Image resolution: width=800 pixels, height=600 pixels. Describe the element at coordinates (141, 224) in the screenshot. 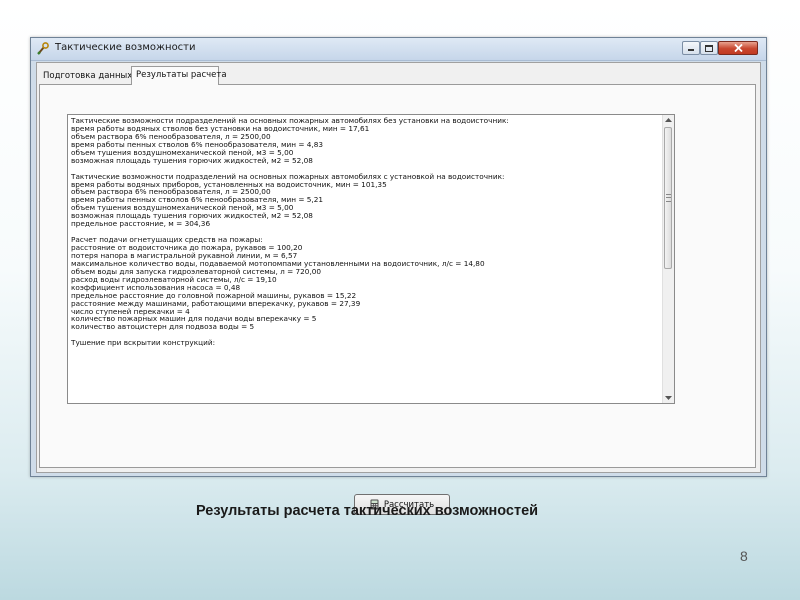

I see `result-line: предельное расстояние, м = 304,36` at that location.